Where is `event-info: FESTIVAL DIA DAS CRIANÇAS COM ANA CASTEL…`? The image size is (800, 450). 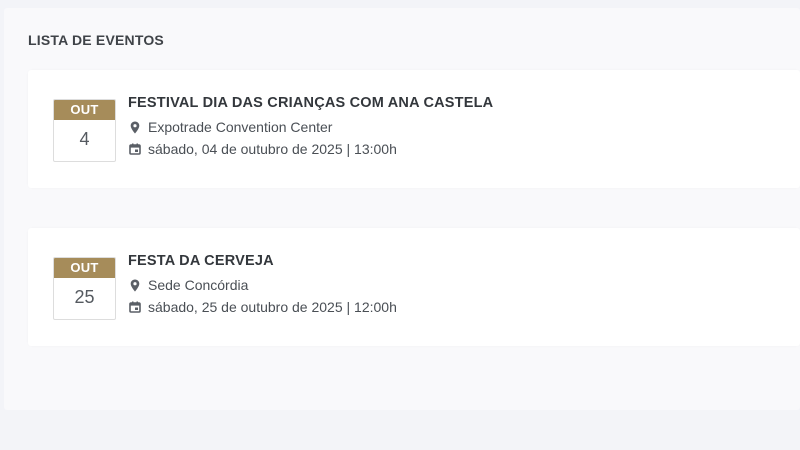 event-info: FESTIVAL DIA DAS CRIANÇAS COM ANA CASTEL… is located at coordinates (454, 127).